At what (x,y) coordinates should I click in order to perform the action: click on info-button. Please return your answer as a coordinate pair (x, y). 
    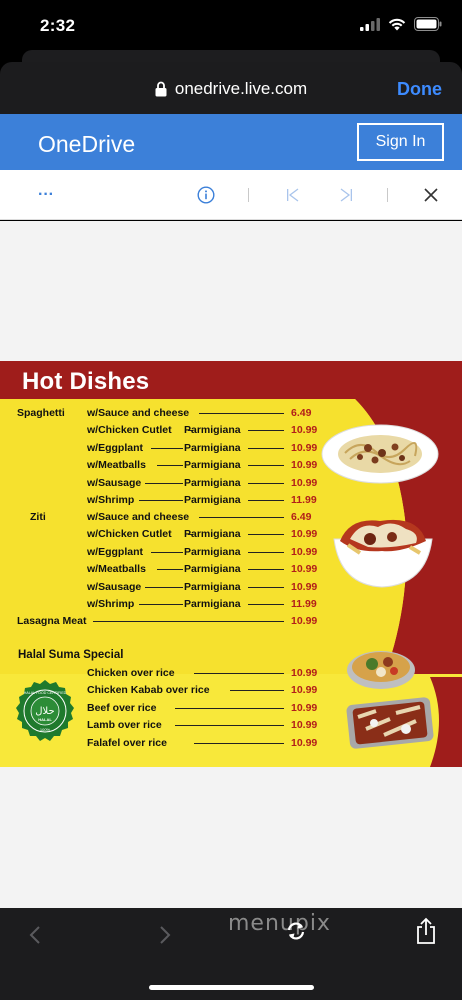
    Looking at the image, I should click on (206, 195).